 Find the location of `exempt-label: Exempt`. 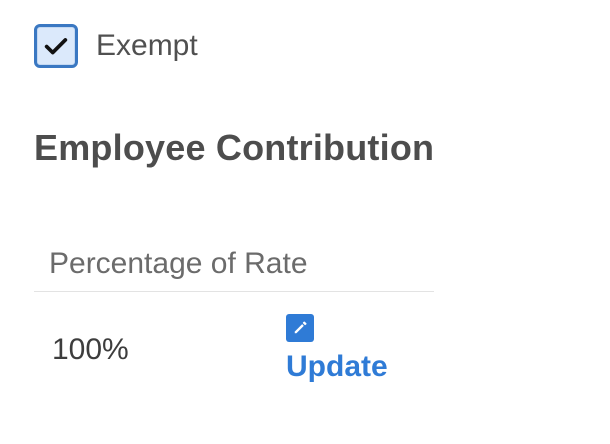

exempt-label: Exempt is located at coordinates (147, 46).